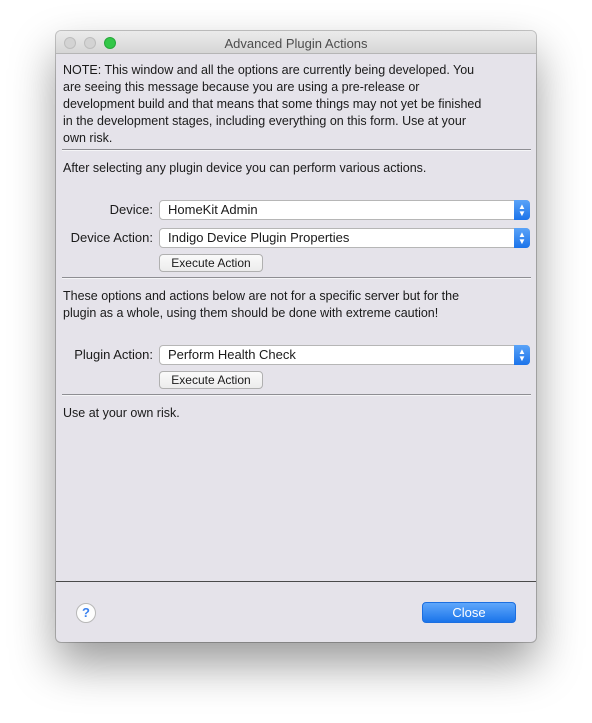 The width and height of the screenshot is (592, 723). Describe the element at coordinates (121, 413) in the screenshot. I see `footer-warning: Use at your own risk.` at that location.